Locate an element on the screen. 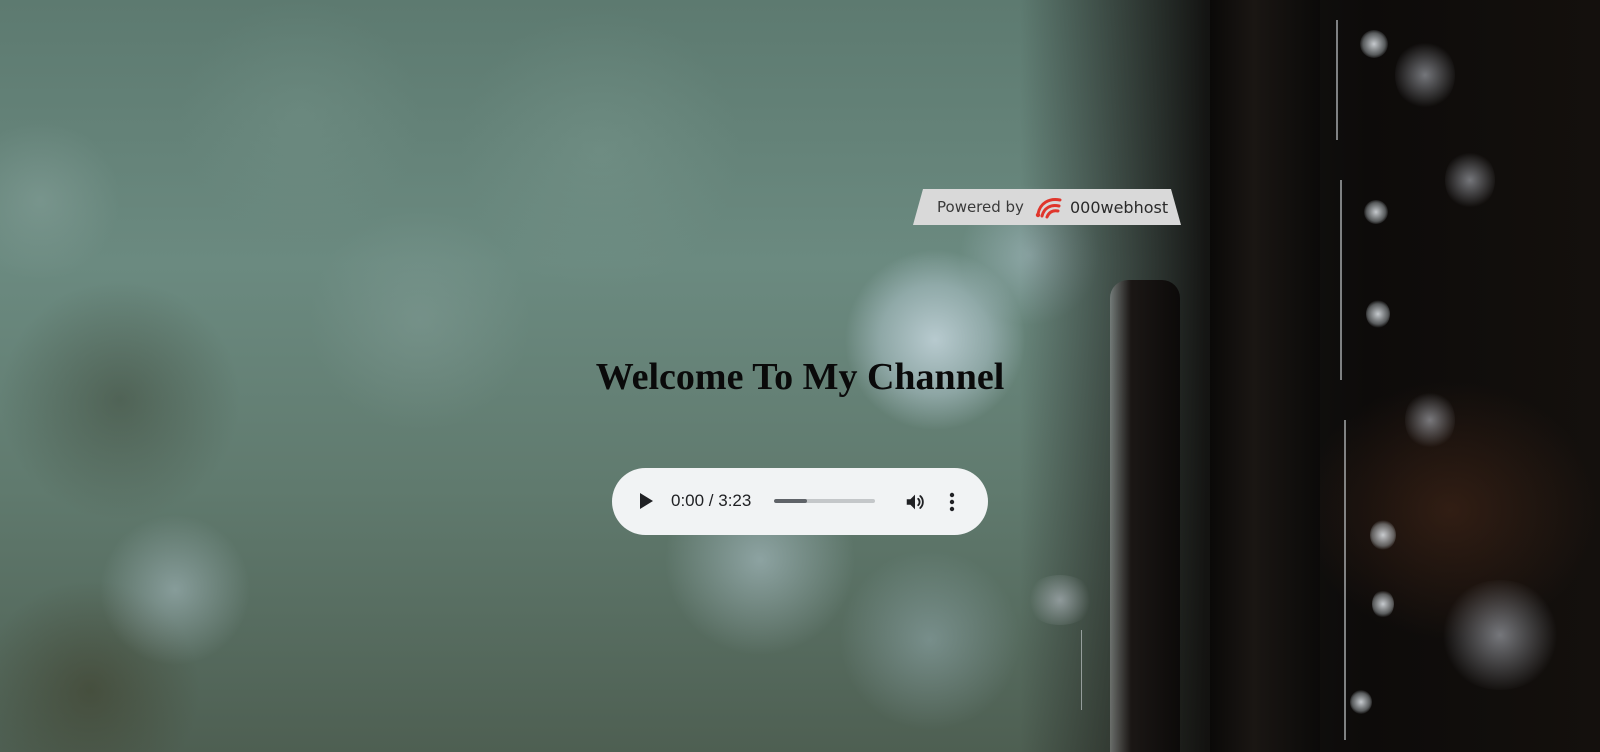 The height and width of the screenshot is (752, 1600). powered-by-badge: Powered by 000webhost is located at coordinates (1047, 207).